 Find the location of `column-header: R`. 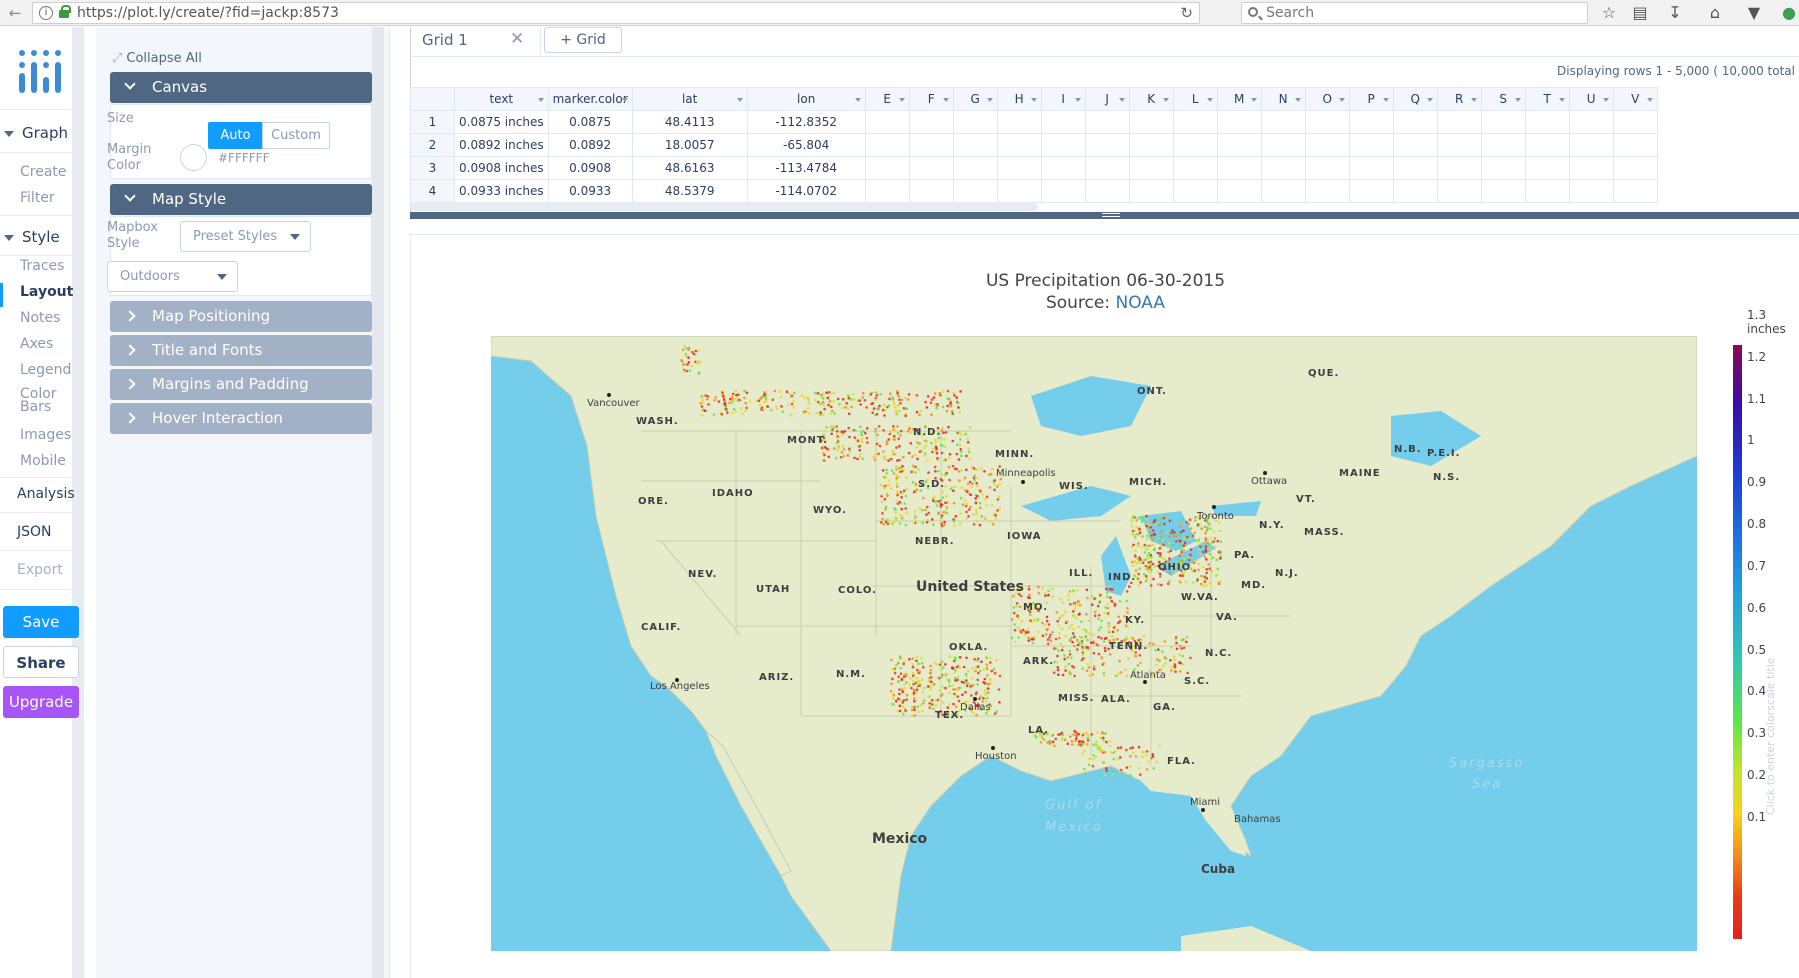

column-header: R is located at coordinates (1459, 99).